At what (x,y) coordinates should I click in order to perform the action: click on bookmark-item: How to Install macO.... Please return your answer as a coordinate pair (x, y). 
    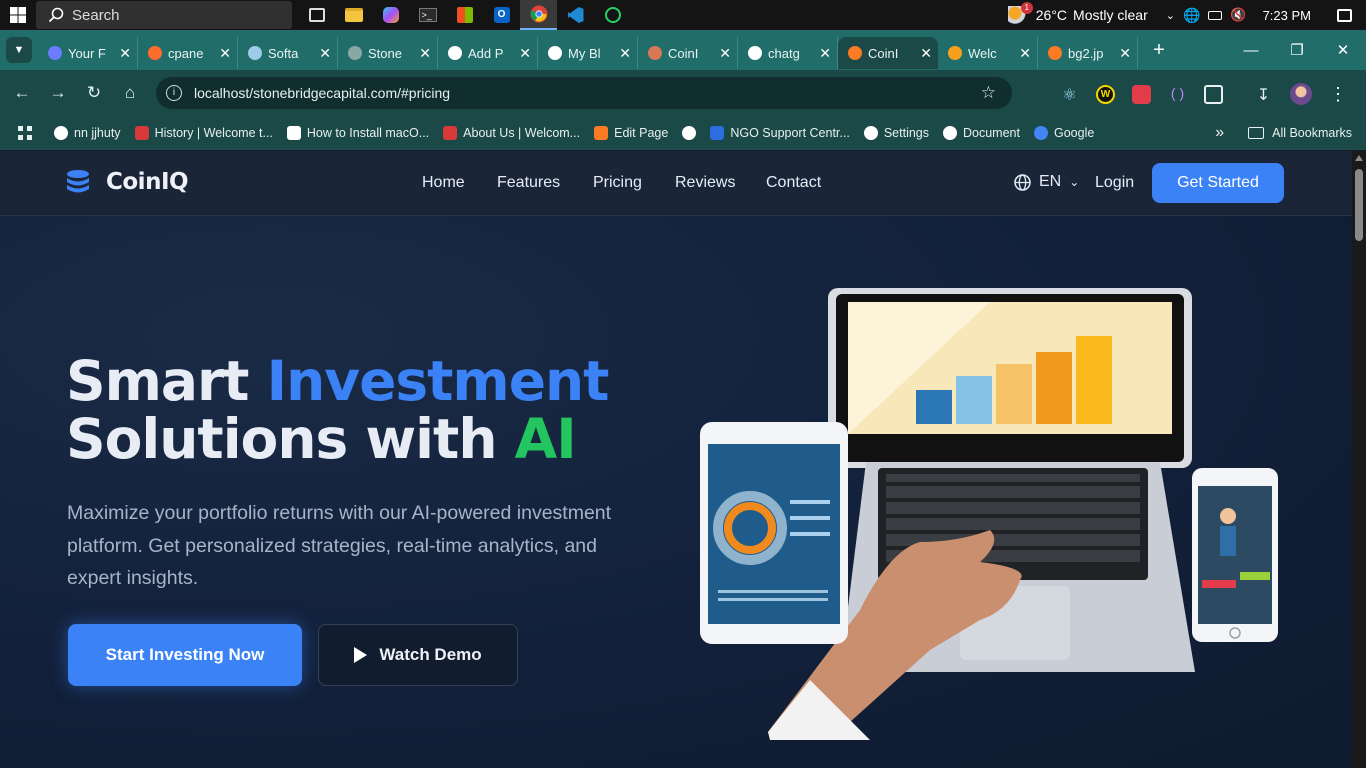
    Looking at the image, I should click on (357, 132).